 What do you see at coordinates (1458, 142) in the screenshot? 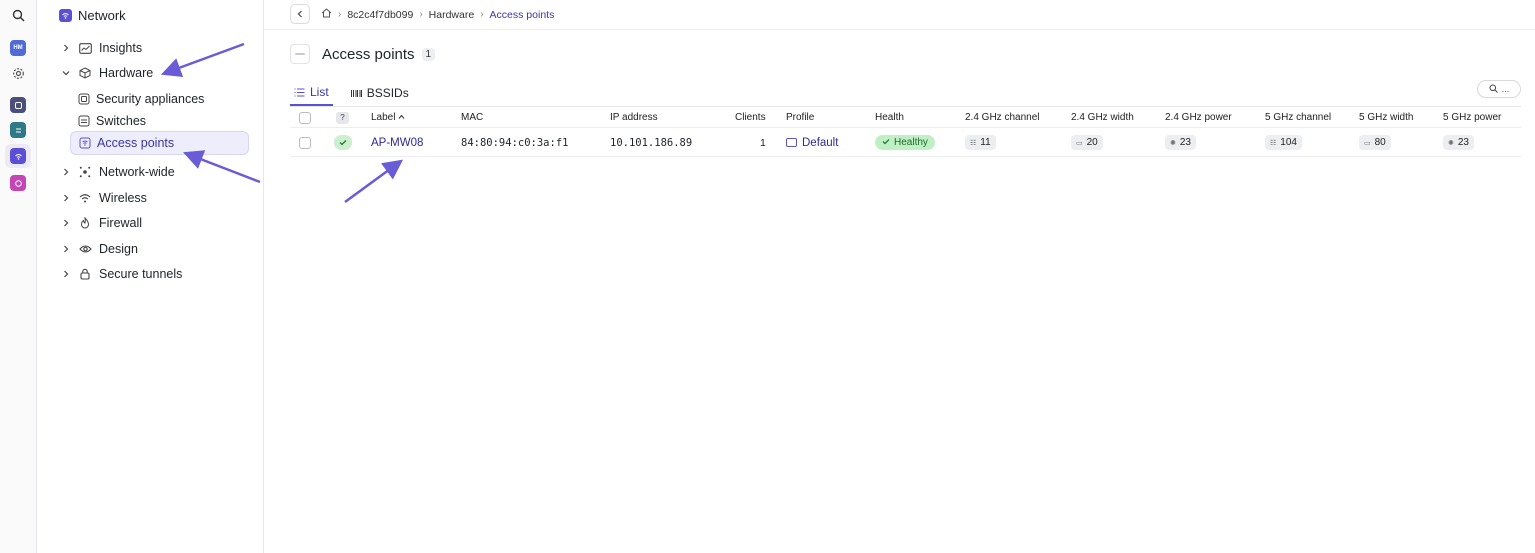
I see `power-5: ✺ 23` at bounding box center [1458, 142].